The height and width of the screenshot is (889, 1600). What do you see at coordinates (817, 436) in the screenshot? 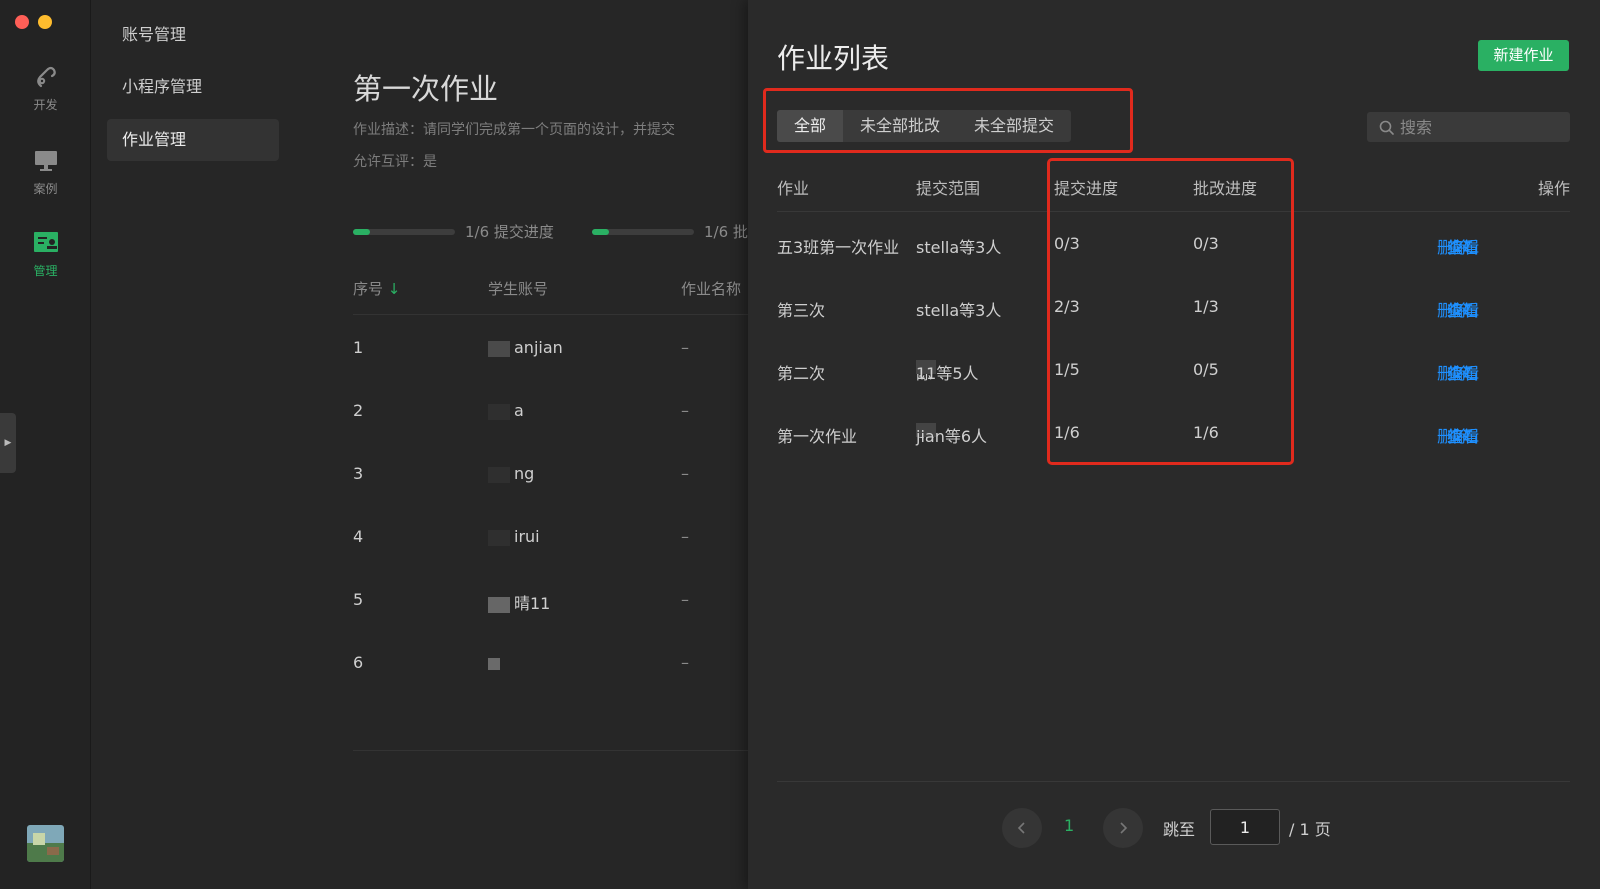
I see `cell-assignment: 第一次作业` at bounding box center [817, 436].